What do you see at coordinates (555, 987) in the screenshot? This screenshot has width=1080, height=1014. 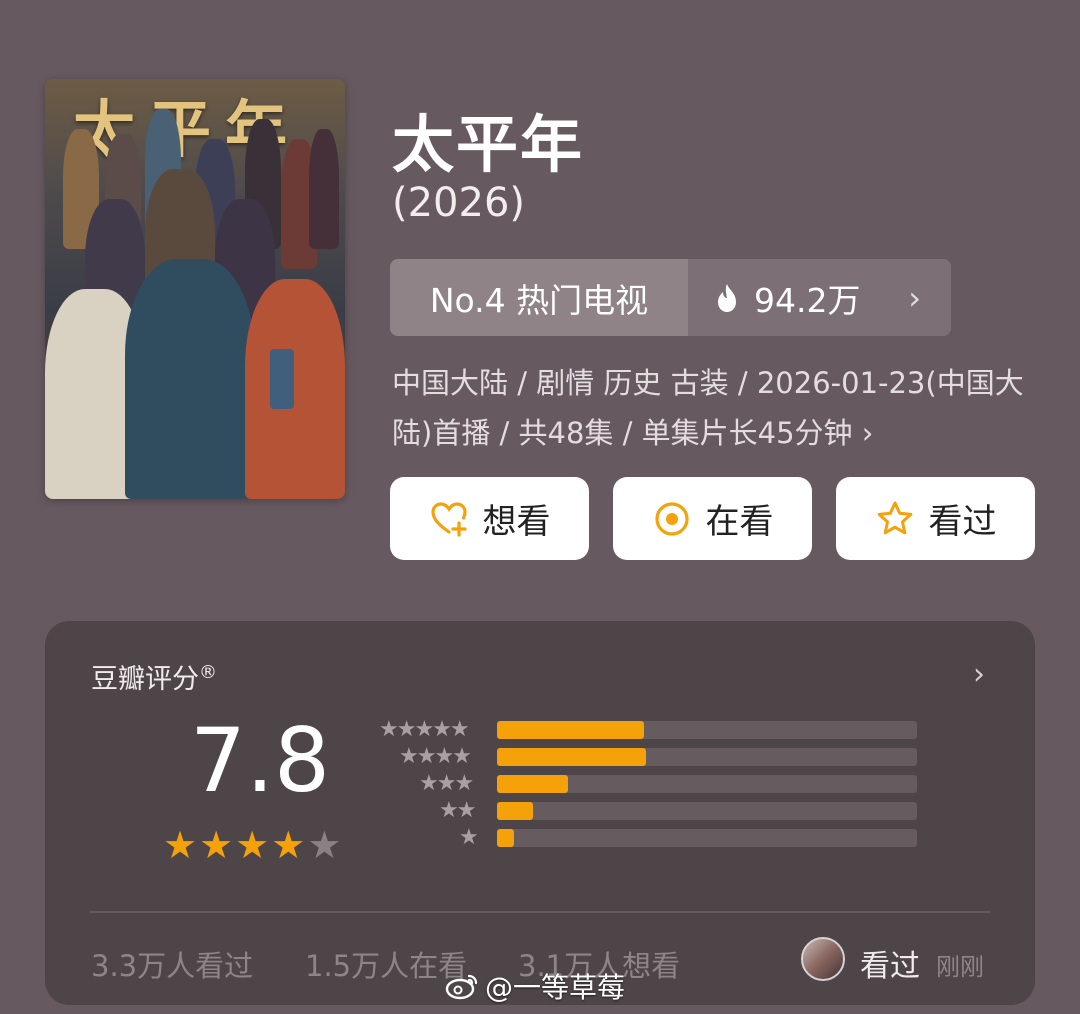 I see `watermark-text: @一等草莓` at bounding box center [555, 987].